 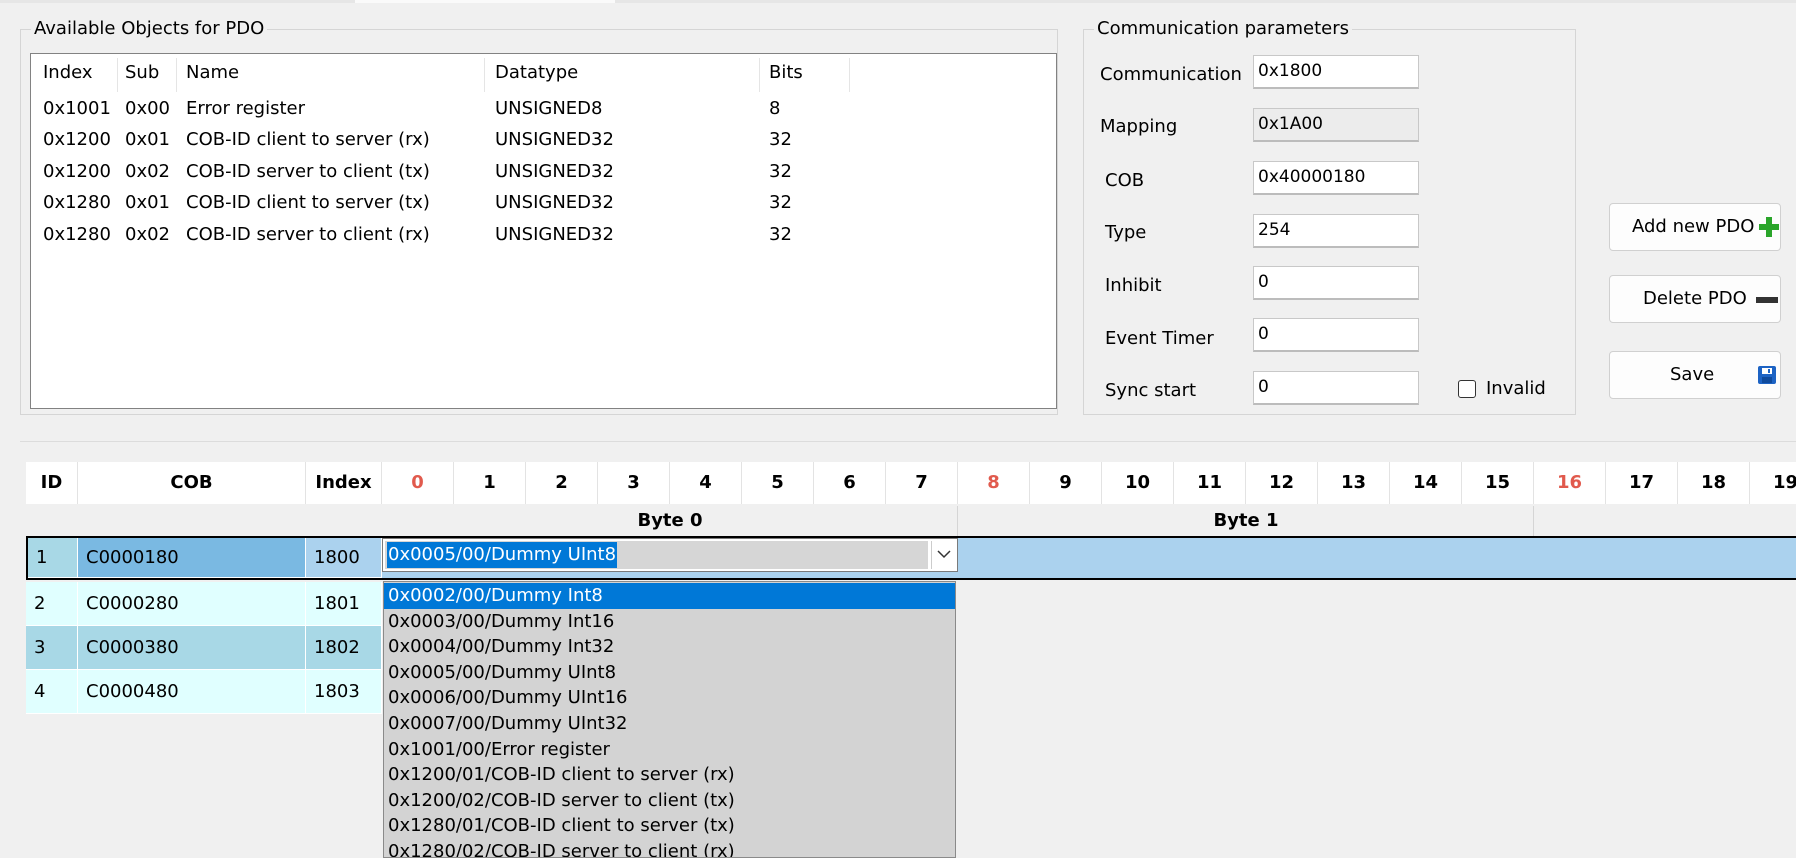 I want to click on col-header-name: Name, so click(x=212, y=73).